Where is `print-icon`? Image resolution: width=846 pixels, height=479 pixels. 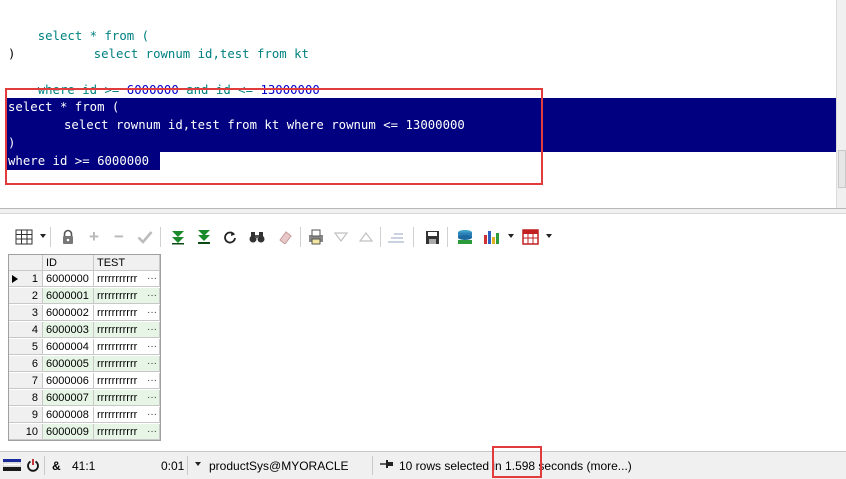 print-icon is located at coordinates (316, 237).